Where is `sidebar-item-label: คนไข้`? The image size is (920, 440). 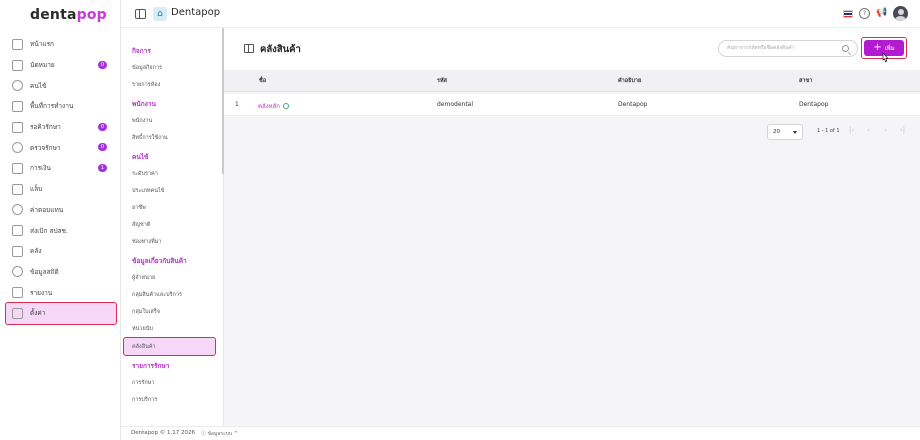
sidebar-item-label: คนไข้ is located at coordinates (38, 85).